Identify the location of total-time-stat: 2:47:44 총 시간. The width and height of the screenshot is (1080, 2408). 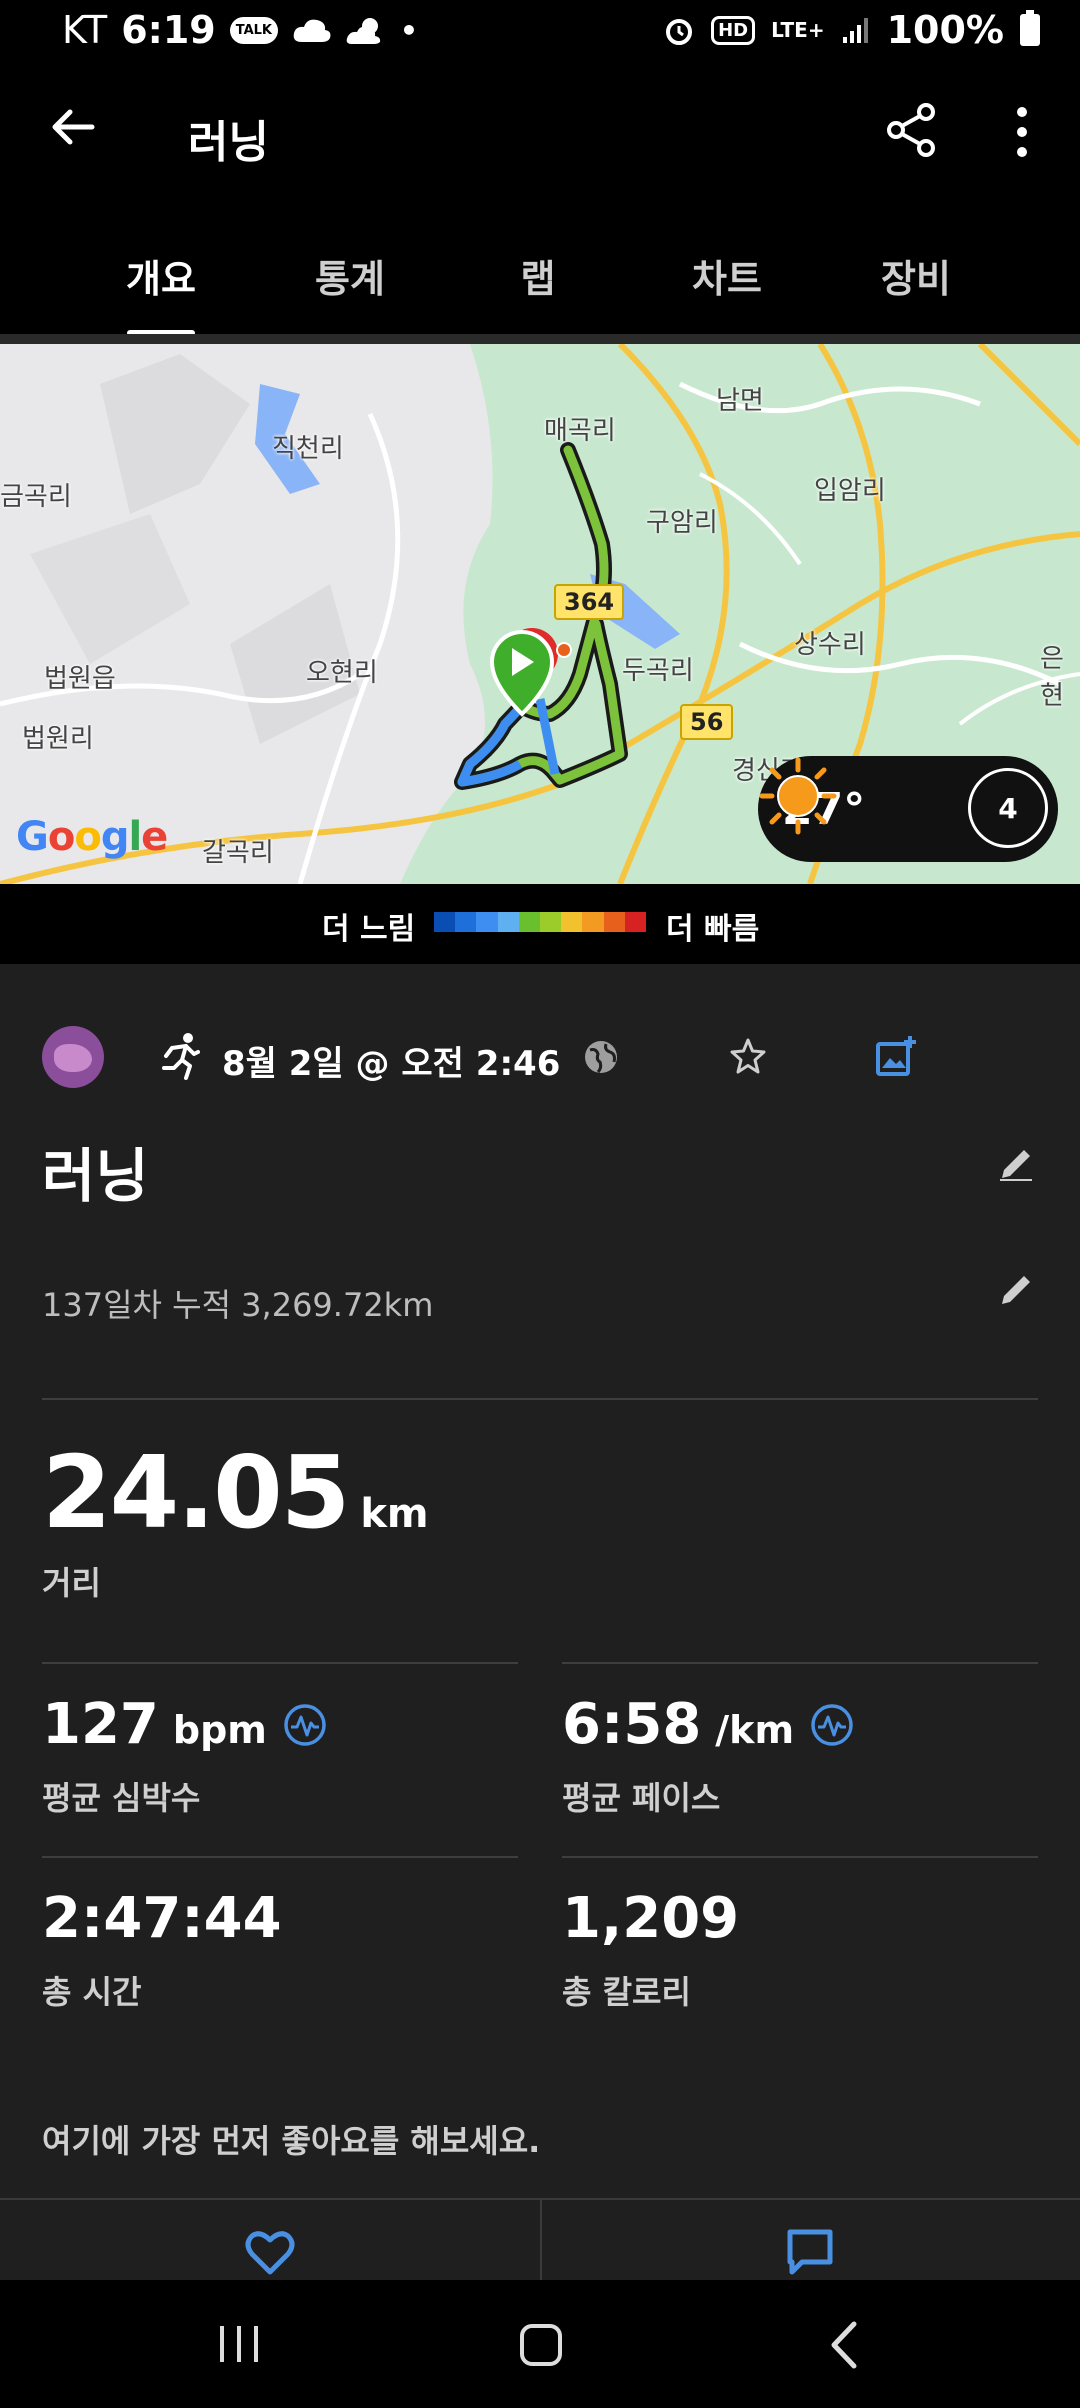
(162, 1949).